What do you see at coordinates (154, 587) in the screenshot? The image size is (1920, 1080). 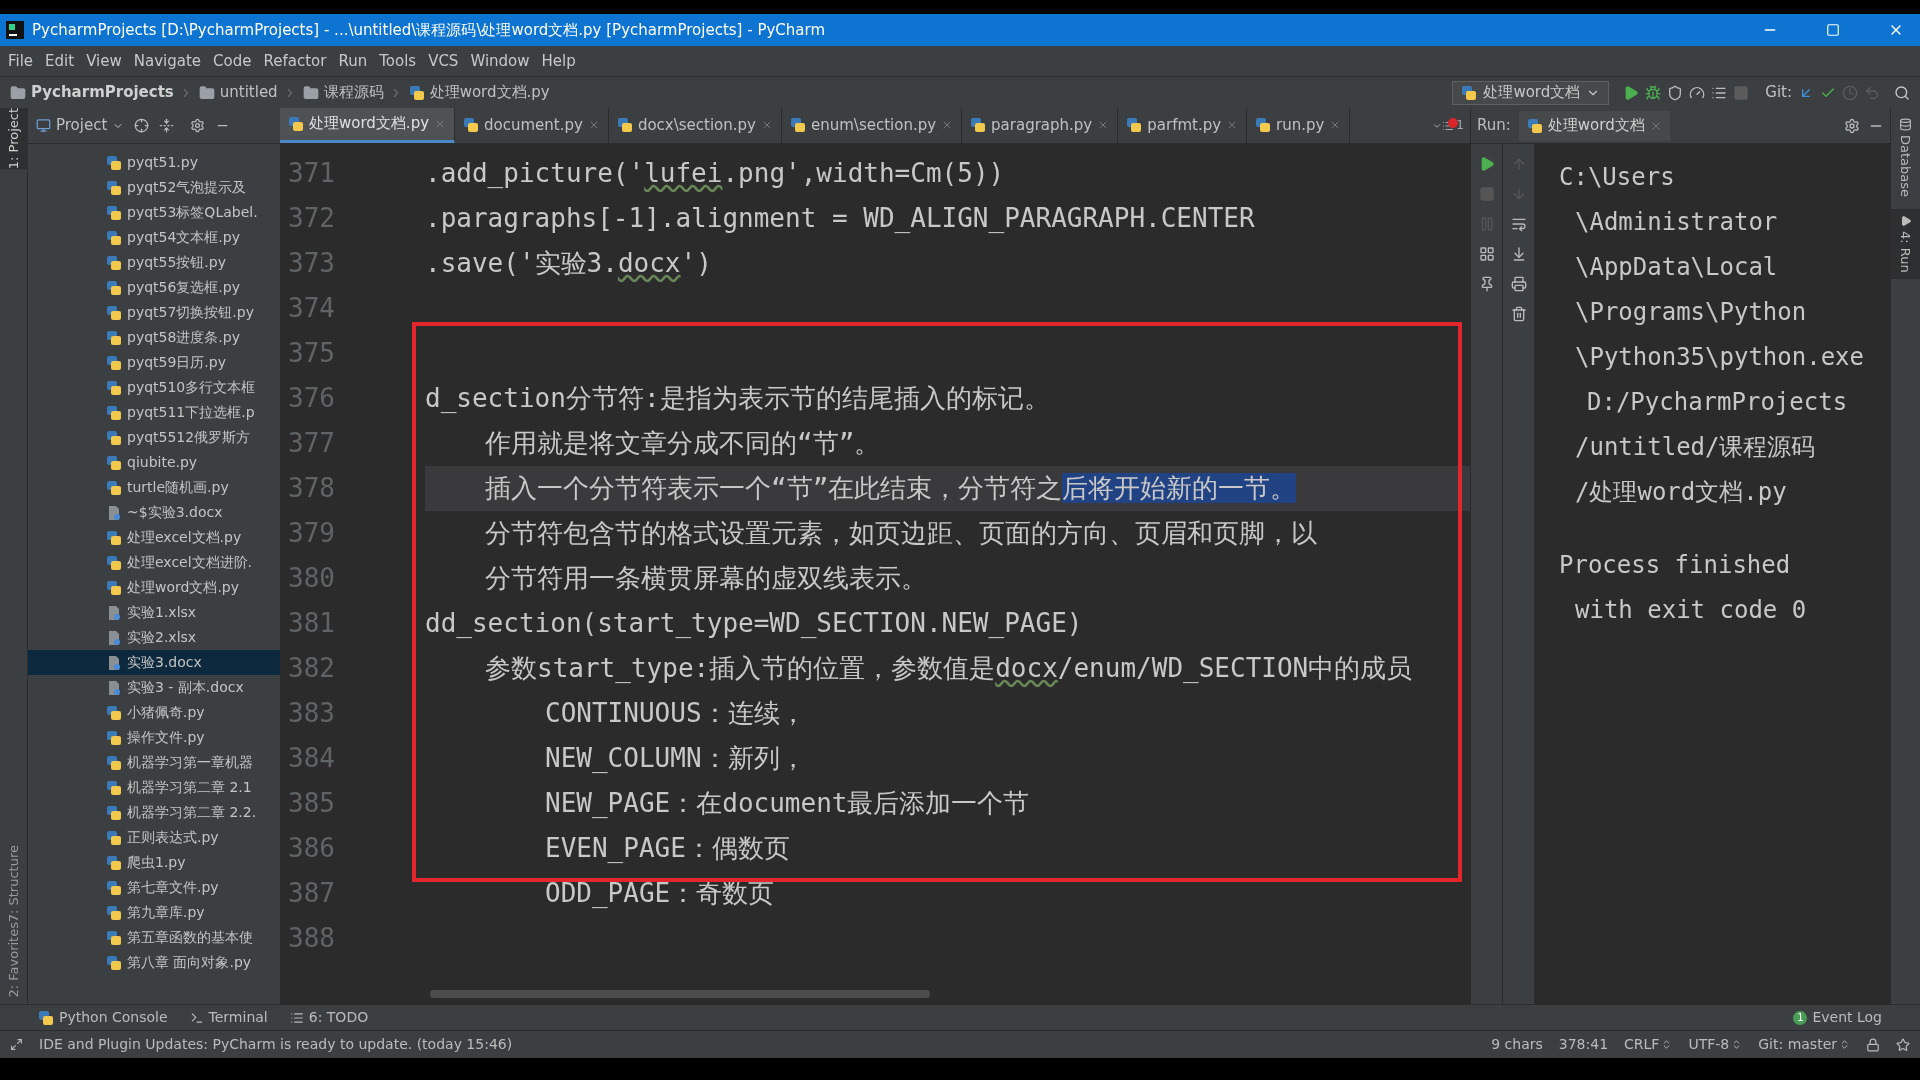 I see `file-tree-item: 处理word文档.py` at bounding box center [154, 587].